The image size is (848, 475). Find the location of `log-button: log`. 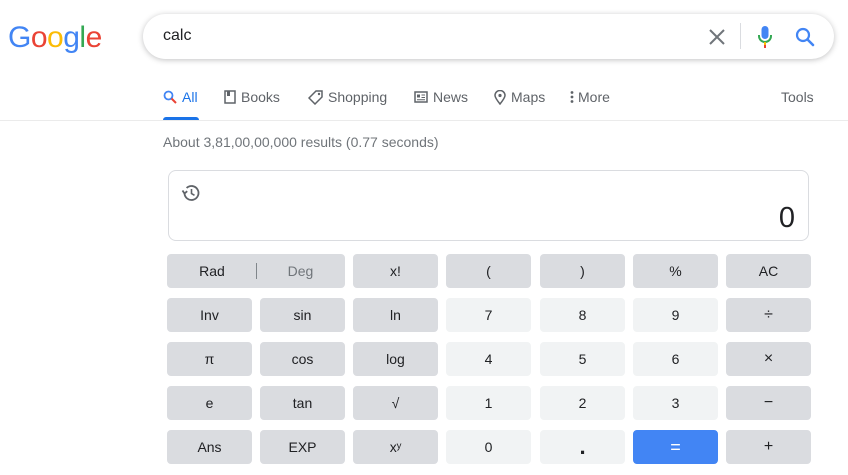

log-button: log is located at coordinates (395, 359).